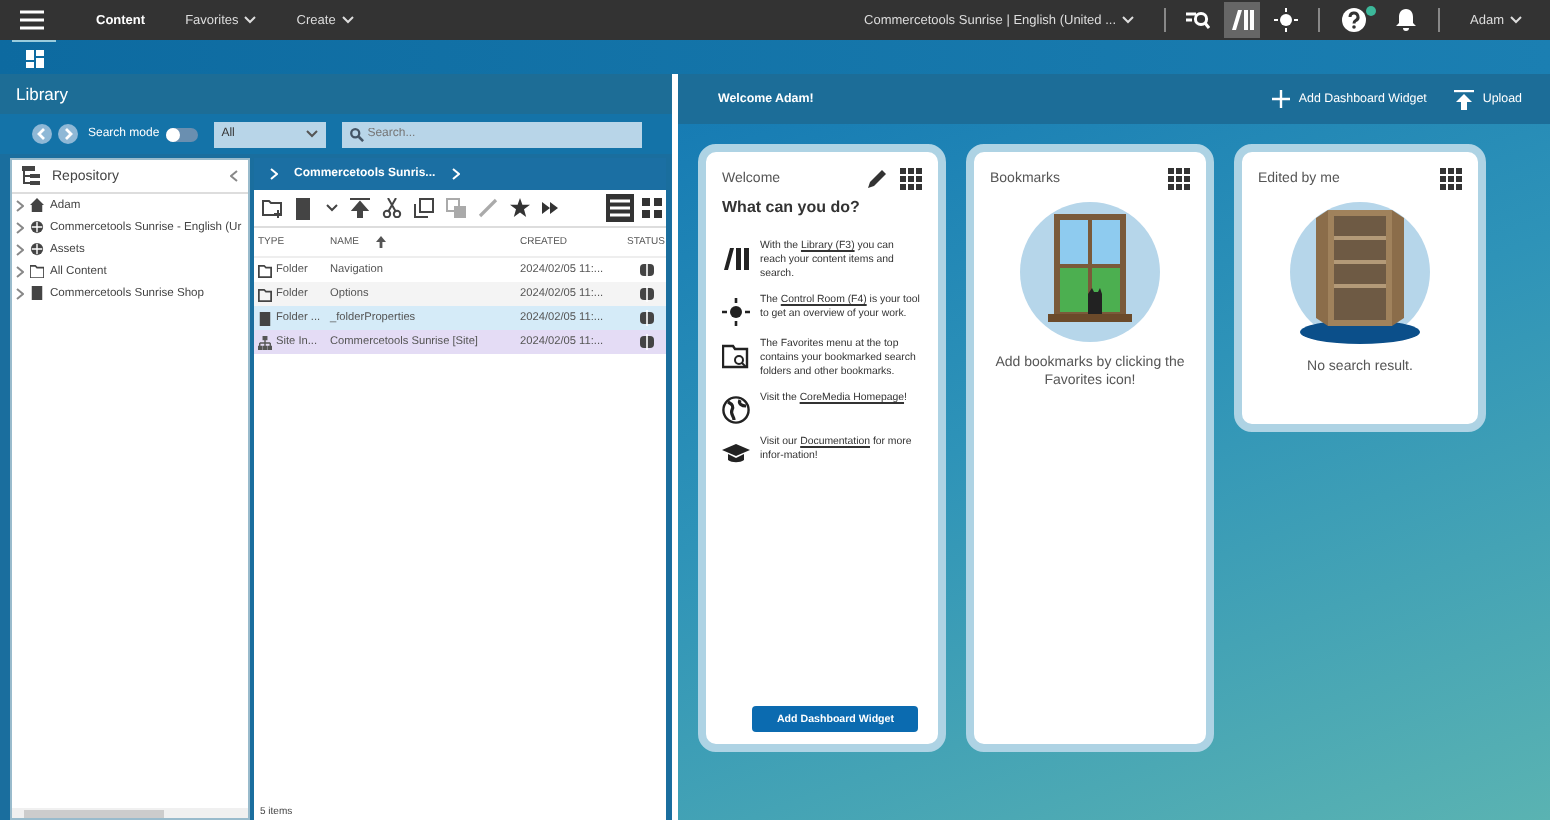  I want to click on control-room-icon, so click(736, 312).